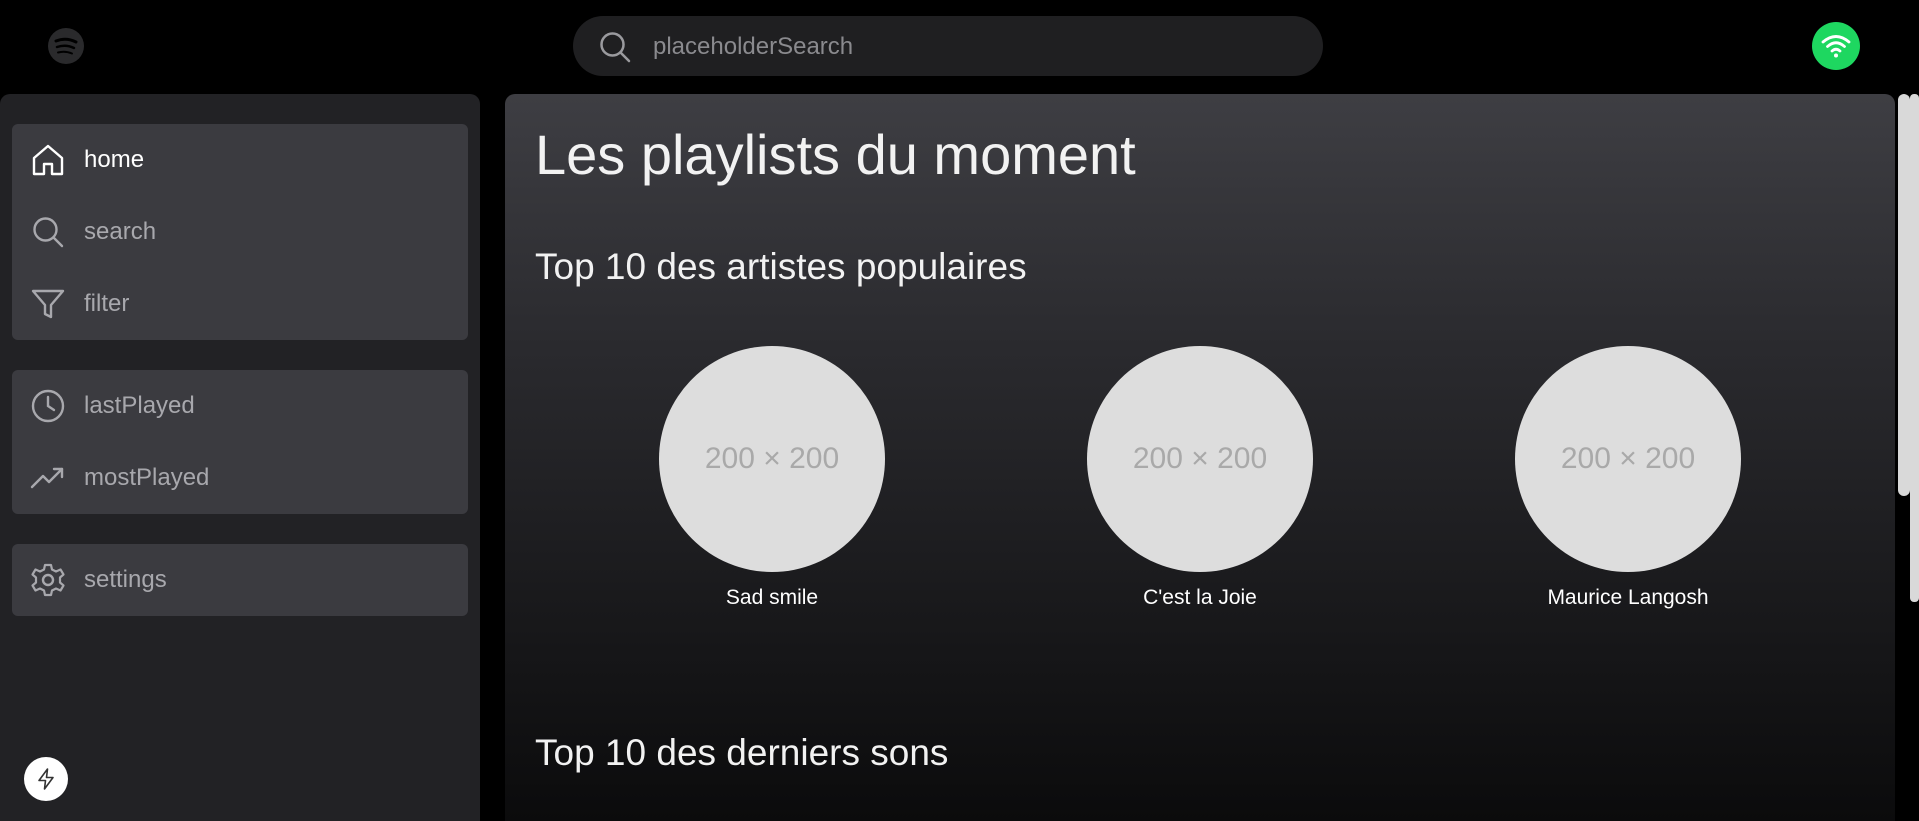 This screenshot has height=821, width=1919. I want to click on page-title: Les playlists du moment, so click(835, 154).